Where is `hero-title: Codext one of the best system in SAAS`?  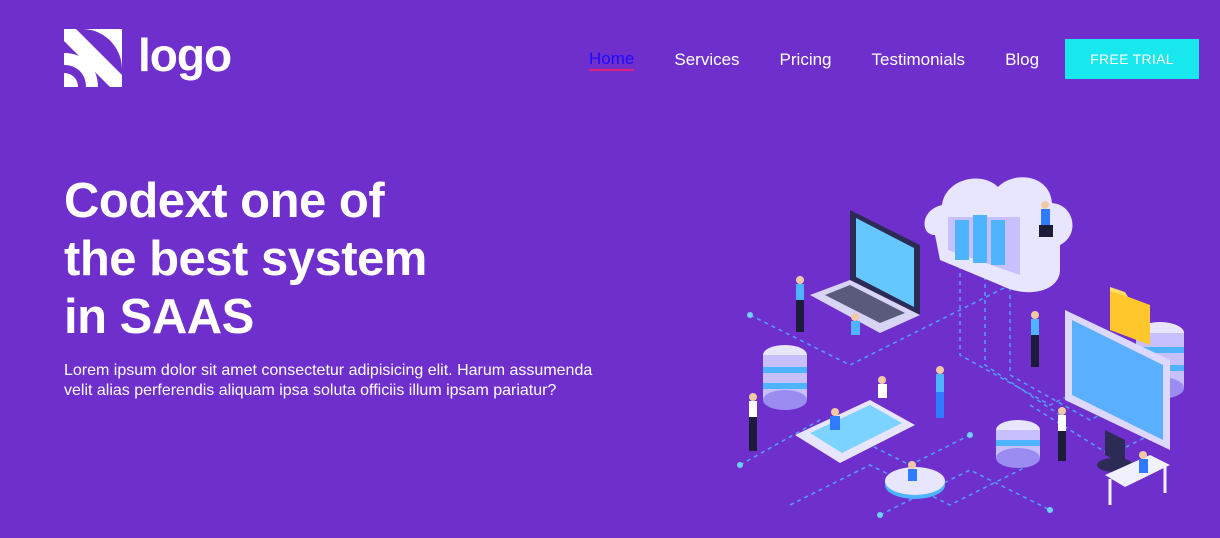
hero-title: Codext one of the best system in SAAS is located at coordinates (245, 259).